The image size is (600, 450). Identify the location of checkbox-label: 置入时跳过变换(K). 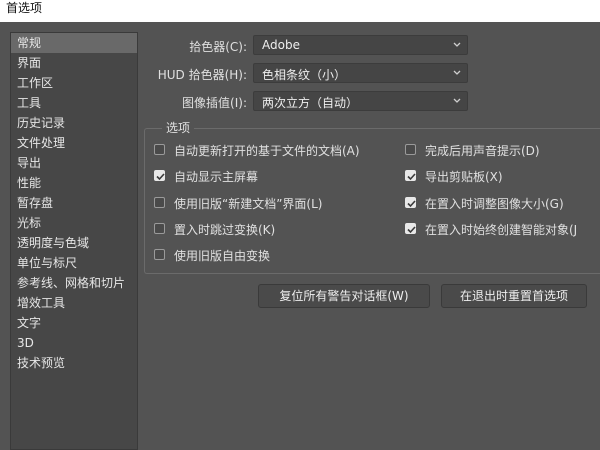
(225, 230).